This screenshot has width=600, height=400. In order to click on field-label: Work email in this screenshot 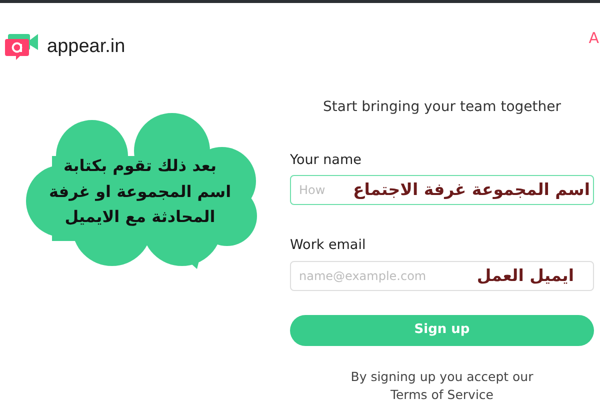, I will do `click(328, 246)`.